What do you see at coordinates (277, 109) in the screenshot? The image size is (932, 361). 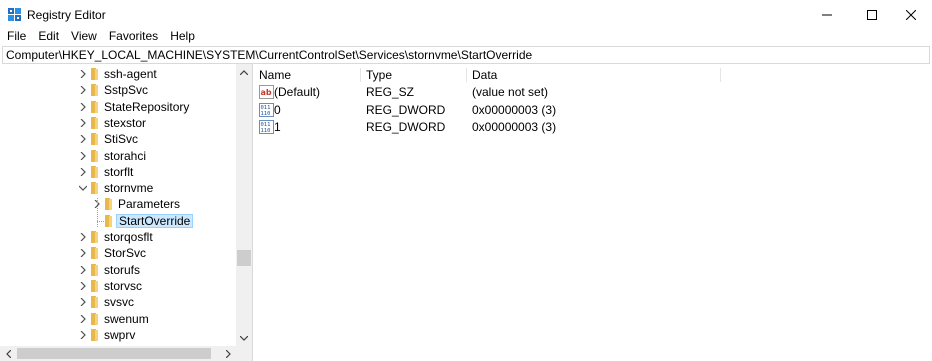 I see `value-name: 0` at bounding box center [277, 109].